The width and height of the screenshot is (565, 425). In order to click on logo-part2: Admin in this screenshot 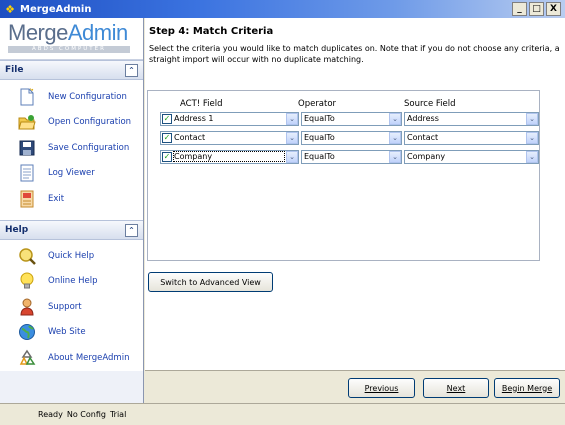, I will do `click(97, 32)`.